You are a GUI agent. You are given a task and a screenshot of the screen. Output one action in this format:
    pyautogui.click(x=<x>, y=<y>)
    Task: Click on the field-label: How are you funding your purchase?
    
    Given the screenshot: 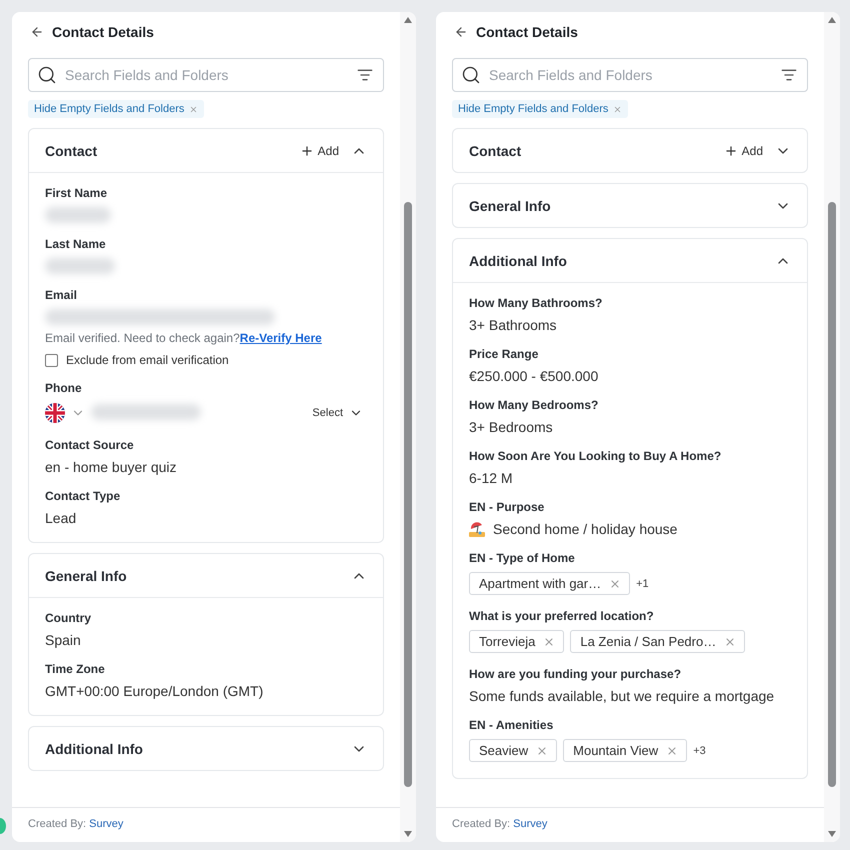 What is the action you would take?
    pyautogui.click(x=575, y=674)
    